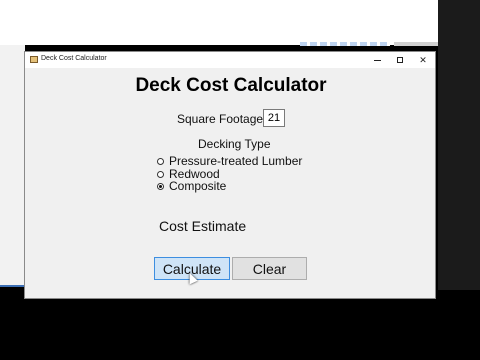 Image resolution: width=480 pixels, height=360 pixels. I want to click on background-left-strip, so click(12, 165).